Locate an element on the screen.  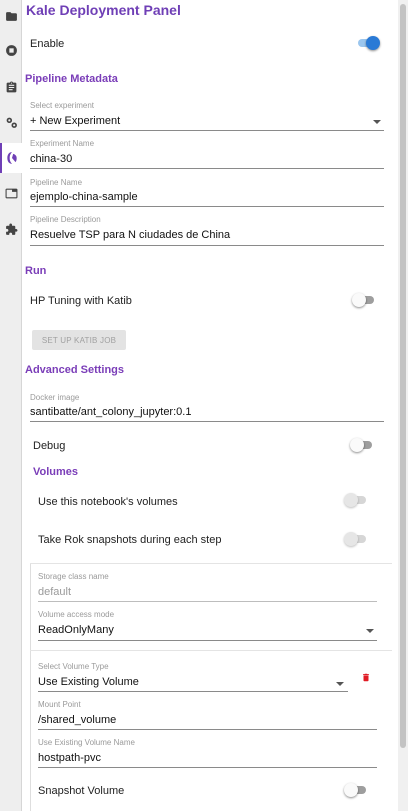
existing-volume-name-input: hostpath-pvc is located at coordinates (69, 758).